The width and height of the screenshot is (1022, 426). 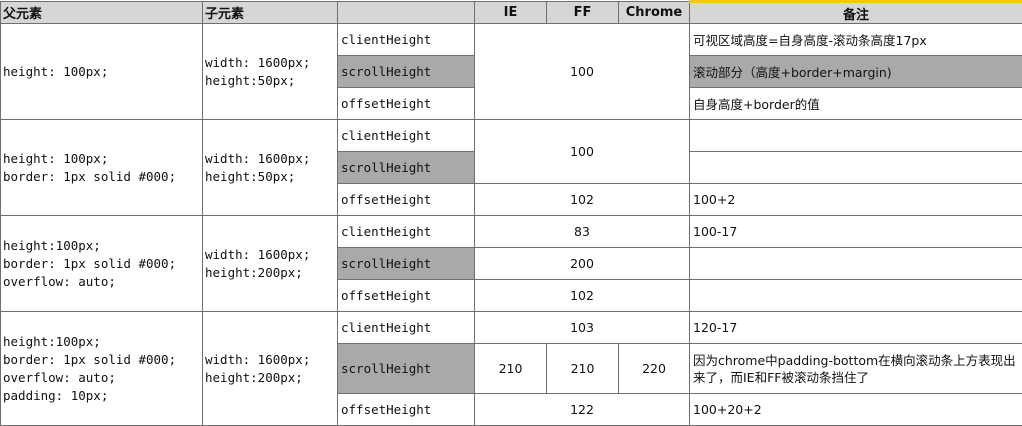 What do you see at coordinates (654, 368) in the screenshot?
I see `chrome-value-cell: 220` at bounding box center [654, 368].